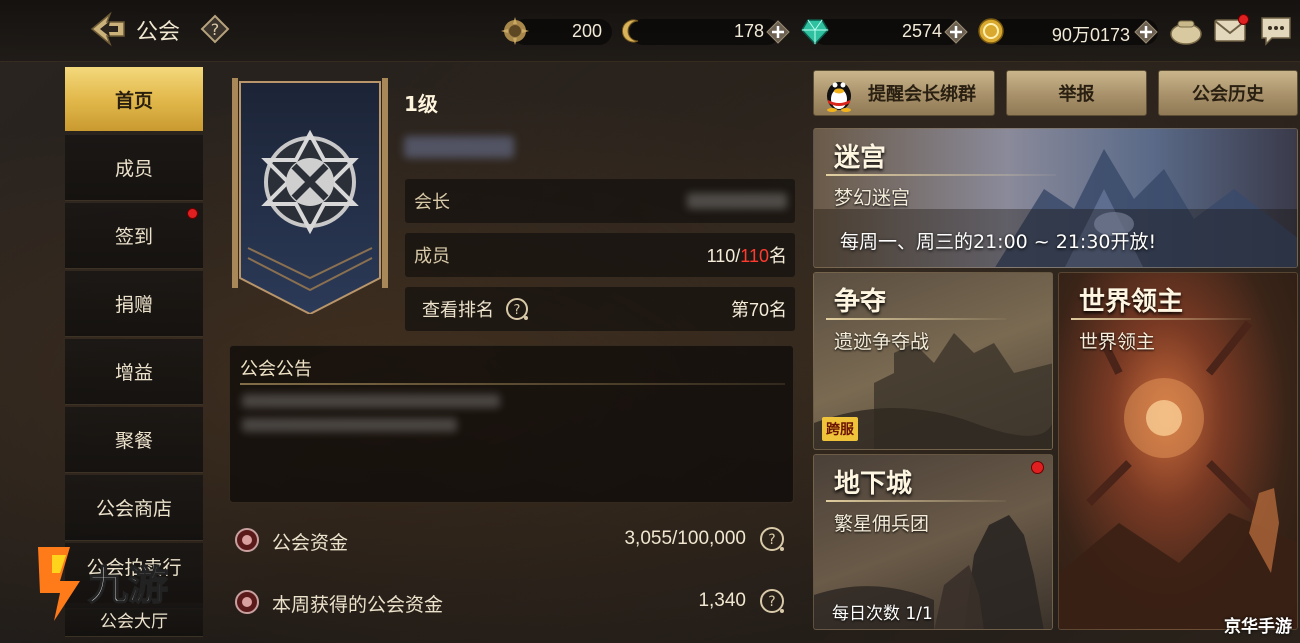 This screenshot has width=1300, height=643. I want to click on rank-label-wrap: 查看排名 ?, so click(472, 309).